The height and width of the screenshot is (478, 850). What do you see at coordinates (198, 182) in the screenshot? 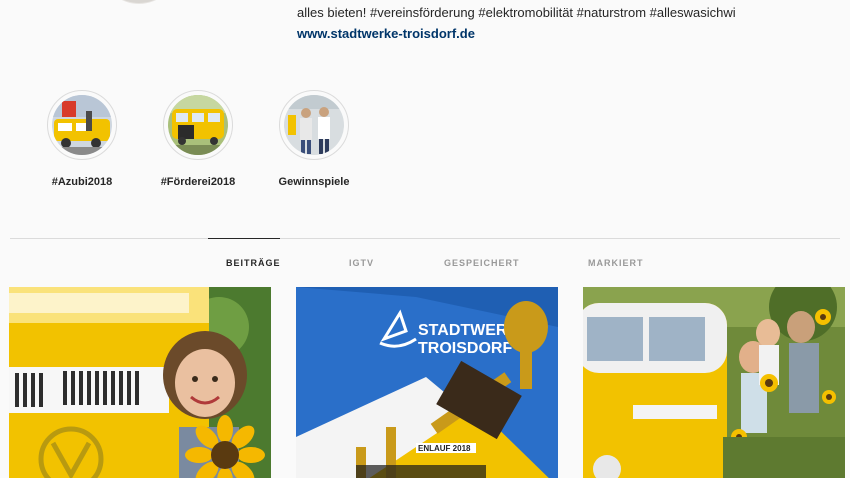
I see `highlight-label: #Förderei2018` at bounding box center [198, 182].